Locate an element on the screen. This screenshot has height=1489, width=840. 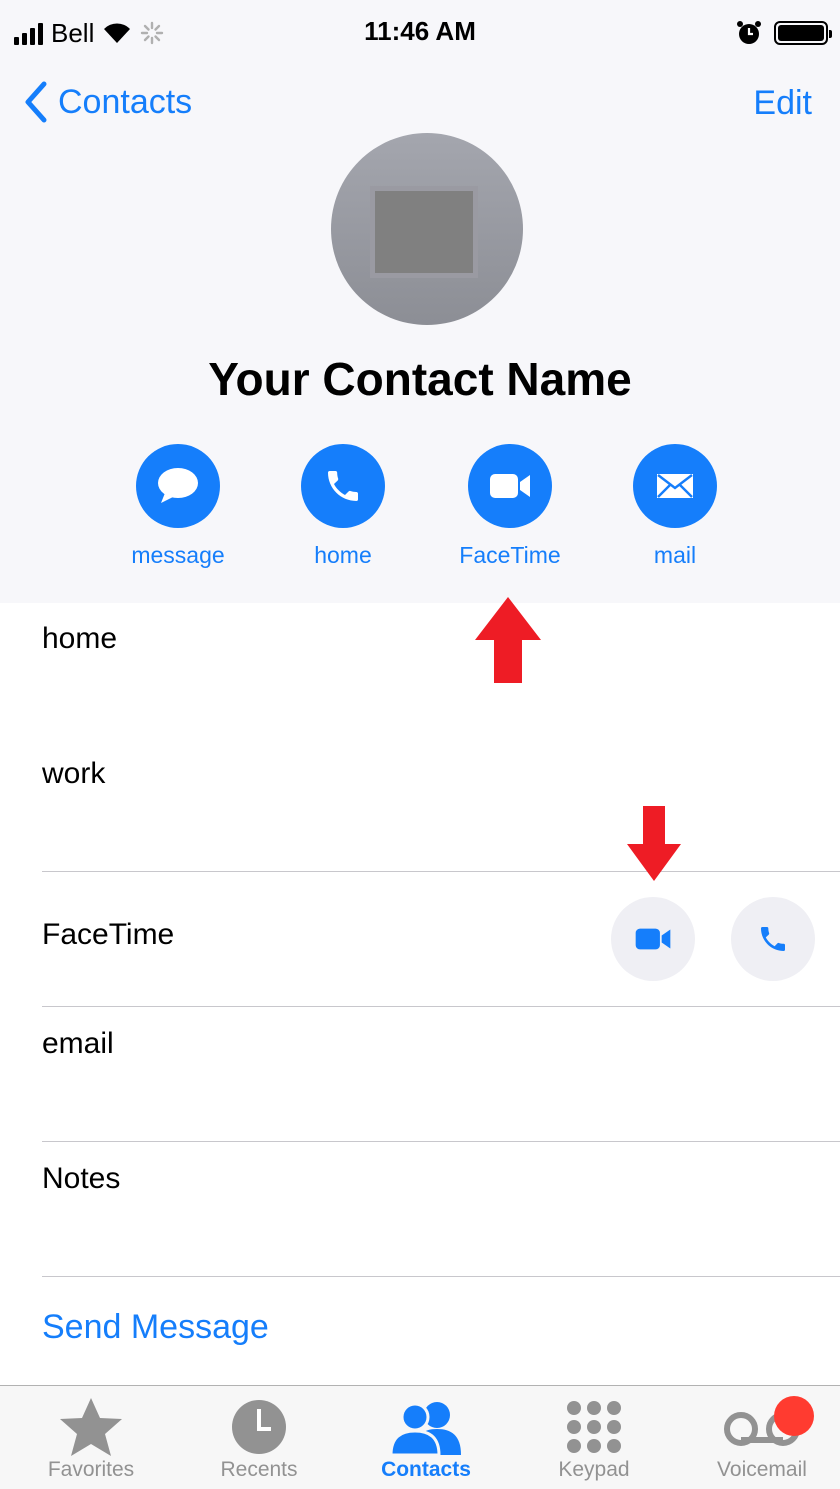
tab-voicemail: Voicemail is located at coordinates (759, 1437).